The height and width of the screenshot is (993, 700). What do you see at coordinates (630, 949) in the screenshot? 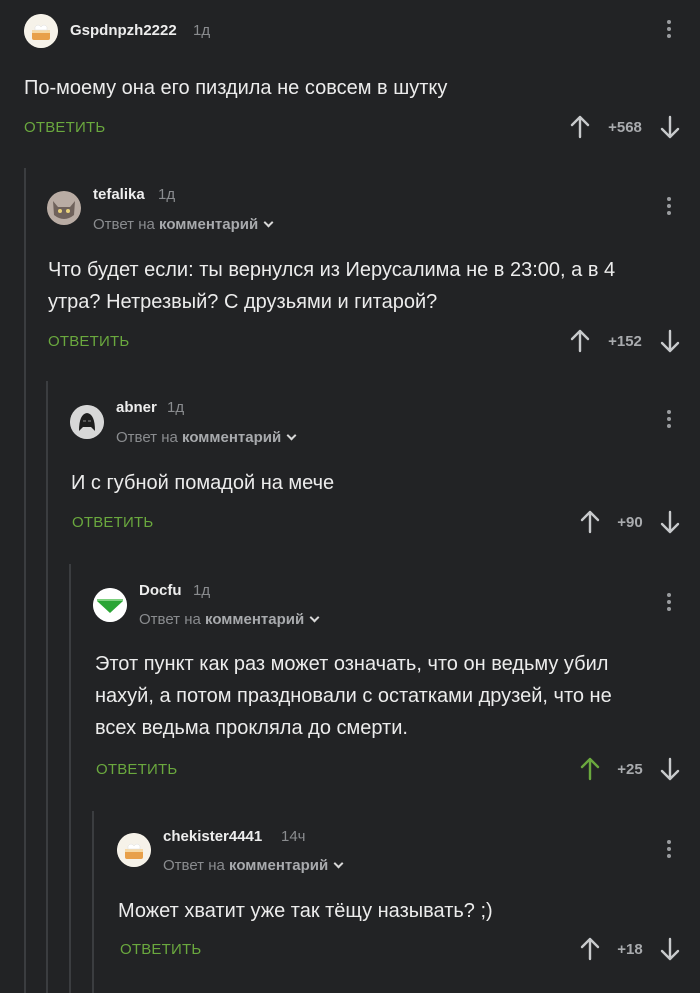
I see `rating-score: +18` at bounding box center [630, 949].